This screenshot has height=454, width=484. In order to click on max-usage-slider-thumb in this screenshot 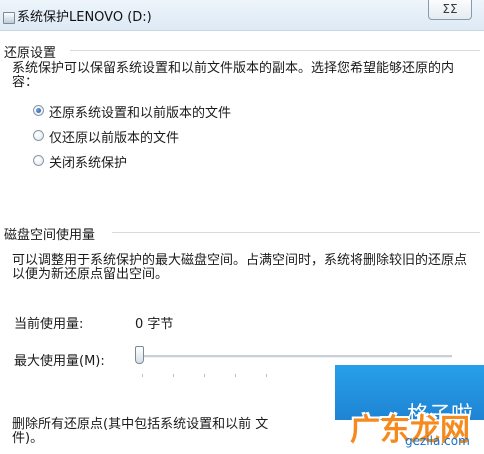, I will do `click(139, 355)`.